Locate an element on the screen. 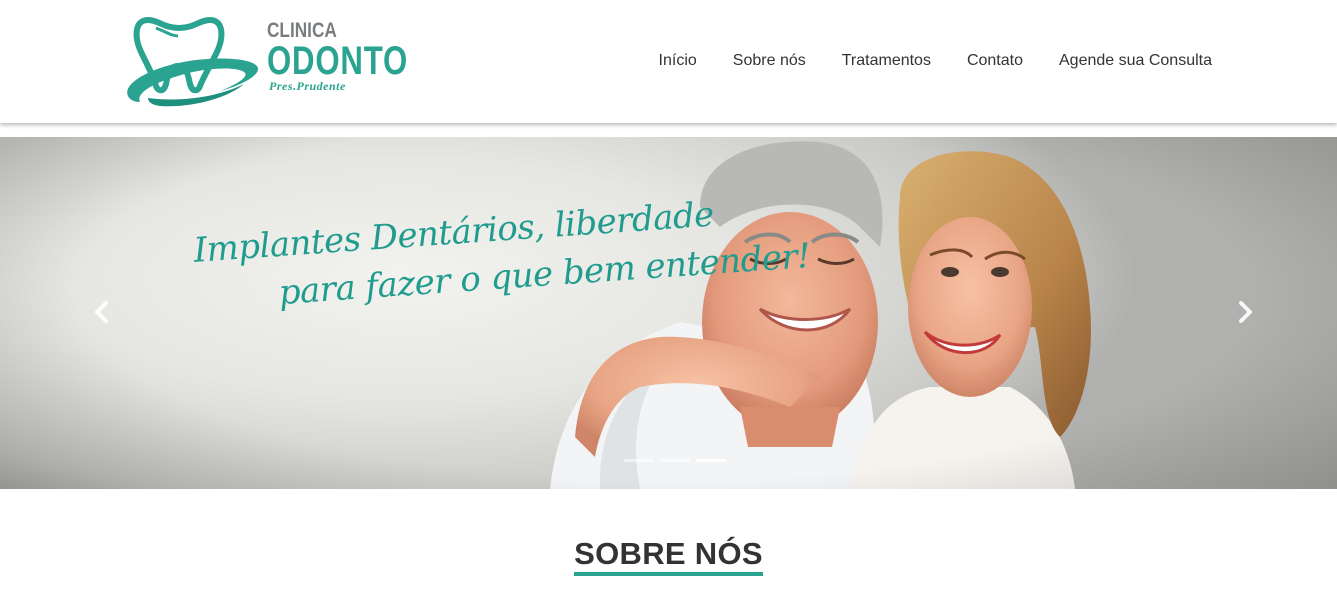 The image size is (1337, 605). tooth-logo-icon is located at coordinates (193, 62).